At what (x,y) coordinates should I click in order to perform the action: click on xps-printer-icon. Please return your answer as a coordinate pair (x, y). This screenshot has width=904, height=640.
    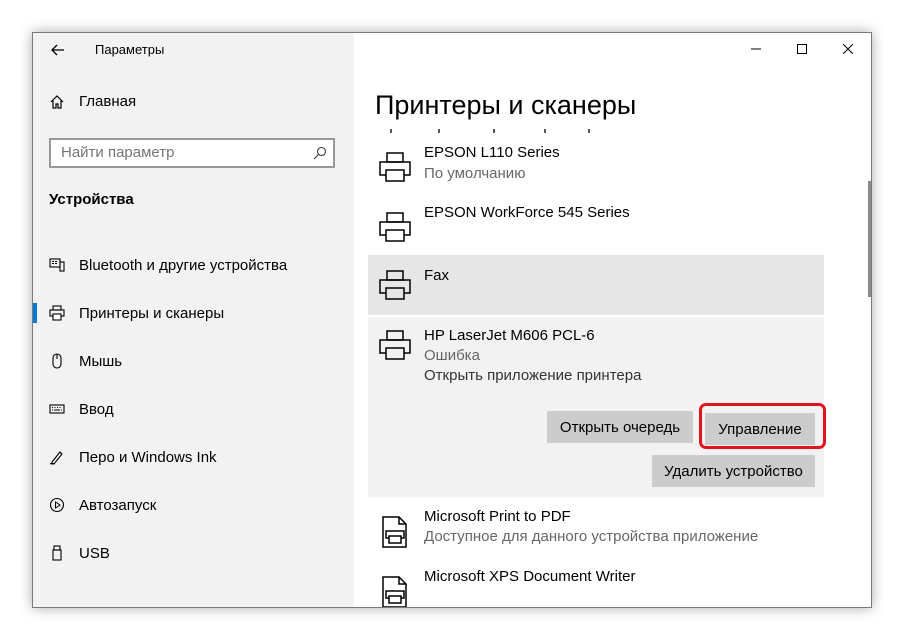
    Looking at the image, I should click on (394, 591).